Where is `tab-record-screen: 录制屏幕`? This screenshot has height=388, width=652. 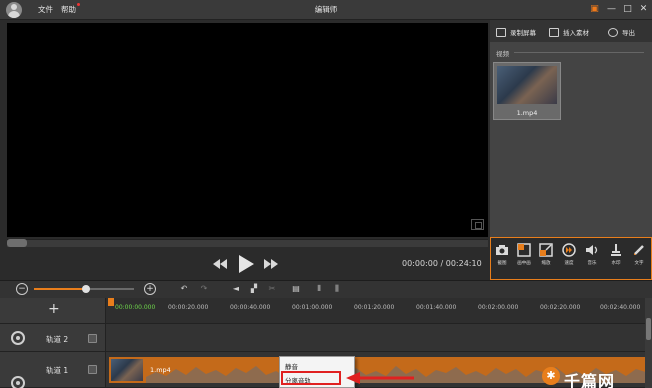
tab-record-screen: 录制屏幕 is located at coordinates (516, 32).